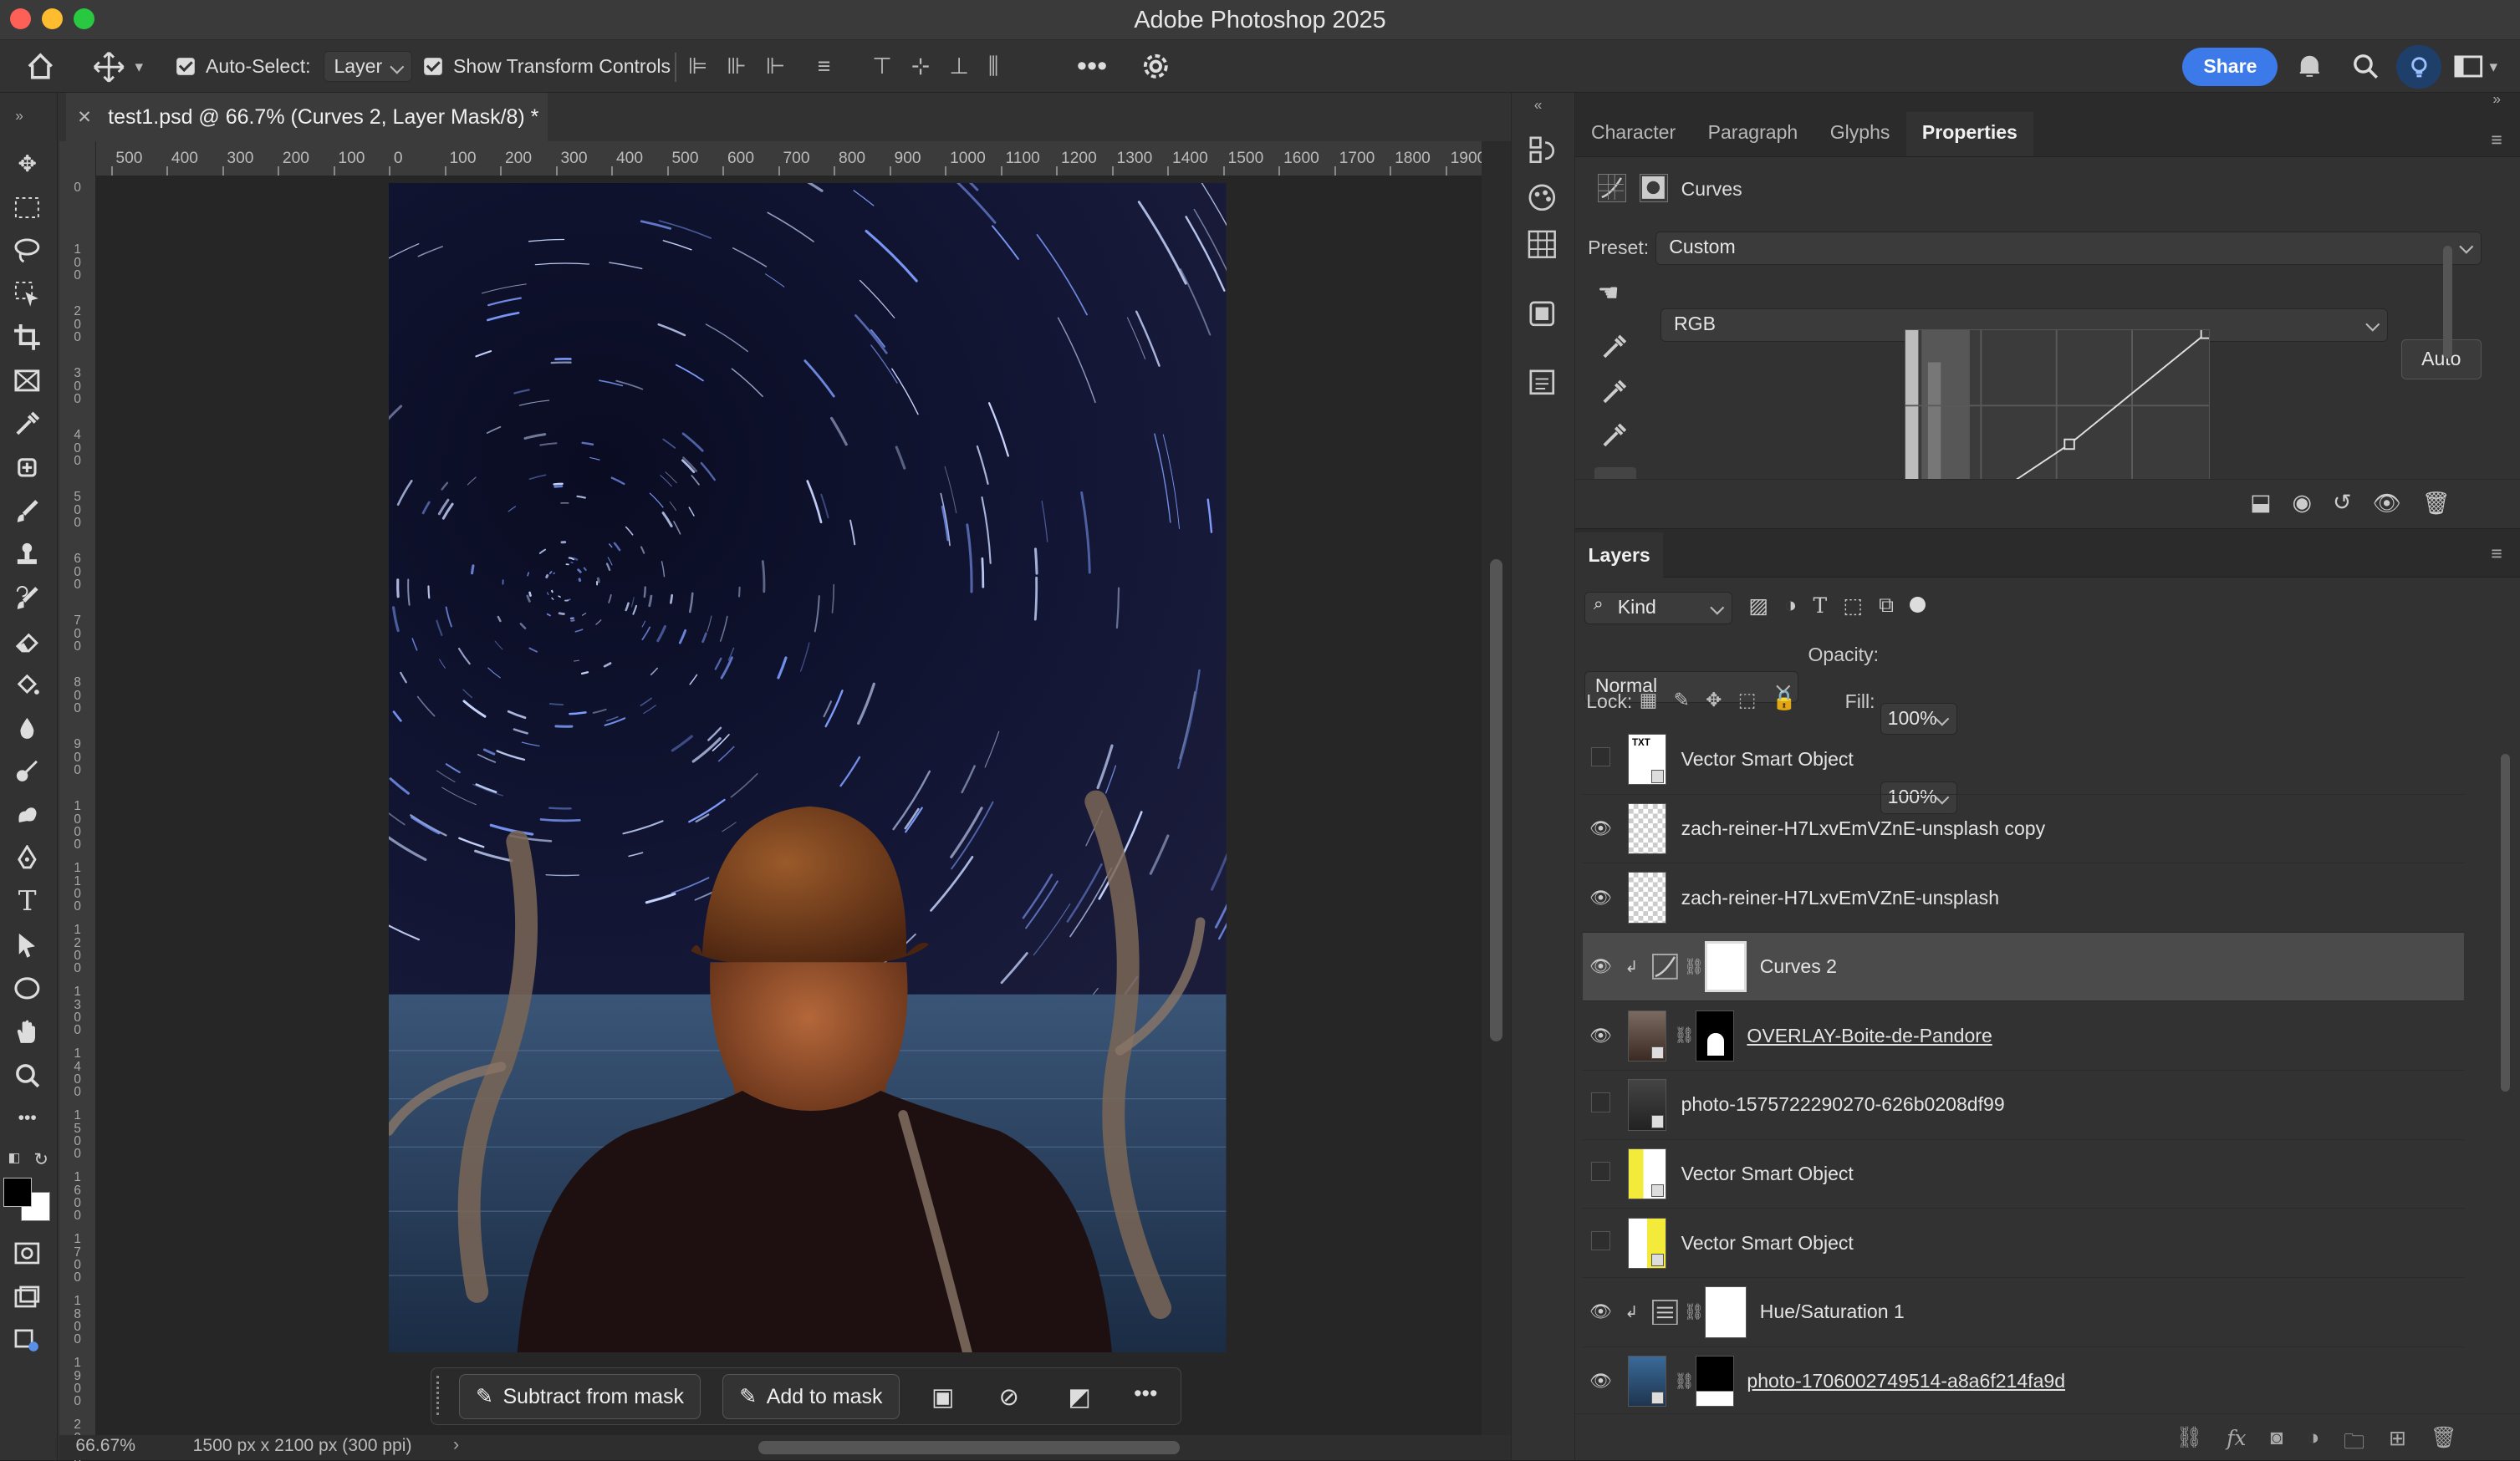 This screenshot has height=1461, width=2520. Describe the element at coordinates (2023, 898) in the screenshot. I see `layer-row: 👁 zach-reiner-H7LxvEmVZnE-unsplash` at that location.